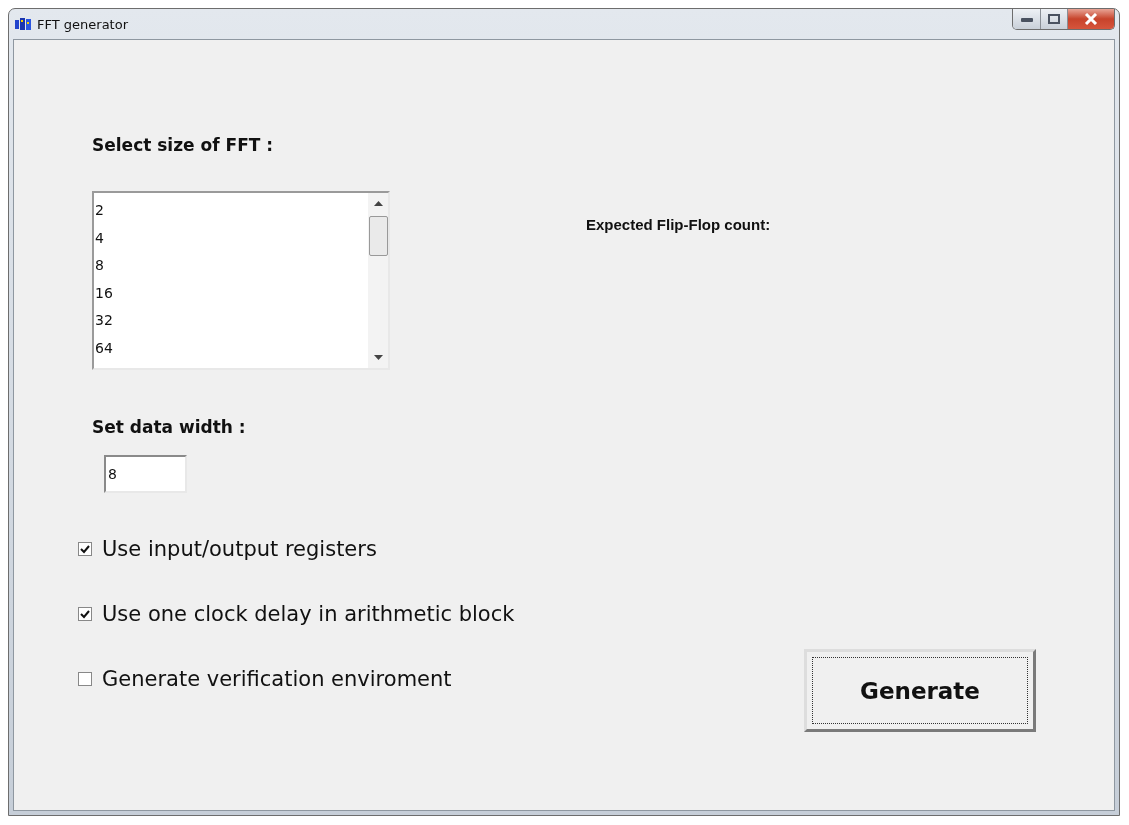  Describe the element at coordinates (23, 24) in the screenshot. I see `app-icon` at that location.